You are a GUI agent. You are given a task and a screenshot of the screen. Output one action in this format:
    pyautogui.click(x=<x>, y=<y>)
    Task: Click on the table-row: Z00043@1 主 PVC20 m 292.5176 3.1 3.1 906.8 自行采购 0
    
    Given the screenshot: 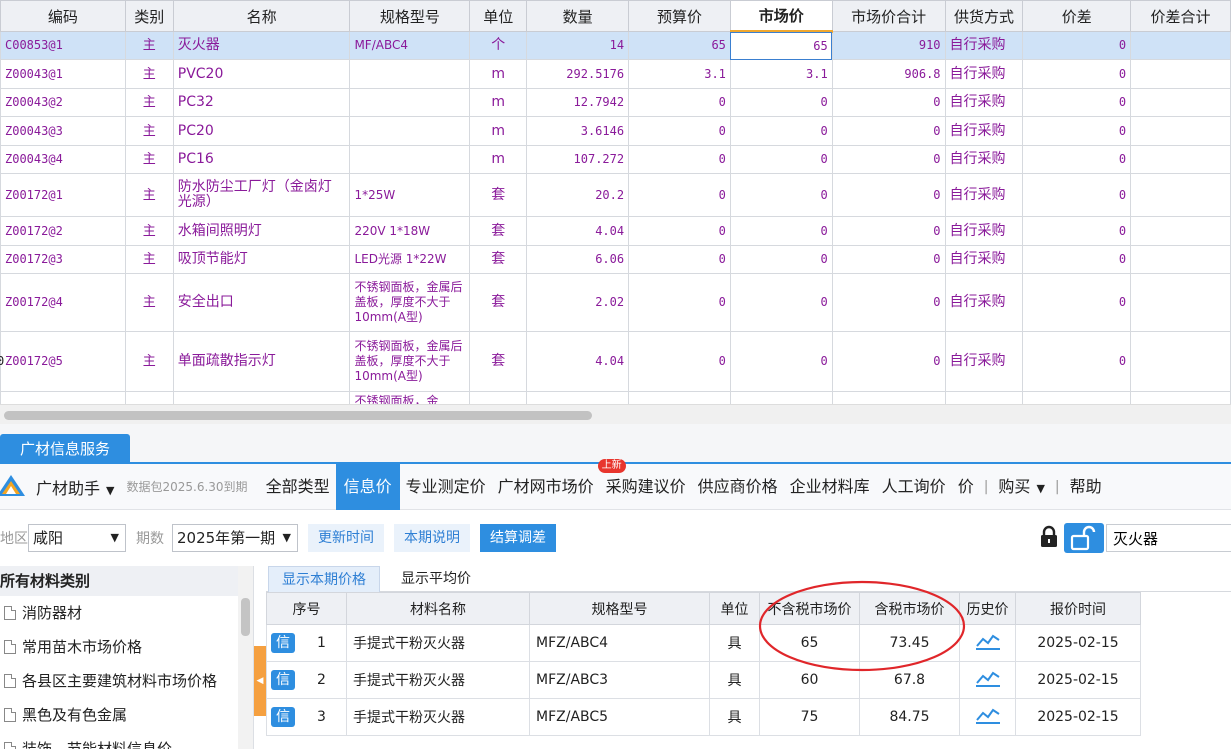 What is the action you would take?
    pyautogui.click(x=615, y=74)
    